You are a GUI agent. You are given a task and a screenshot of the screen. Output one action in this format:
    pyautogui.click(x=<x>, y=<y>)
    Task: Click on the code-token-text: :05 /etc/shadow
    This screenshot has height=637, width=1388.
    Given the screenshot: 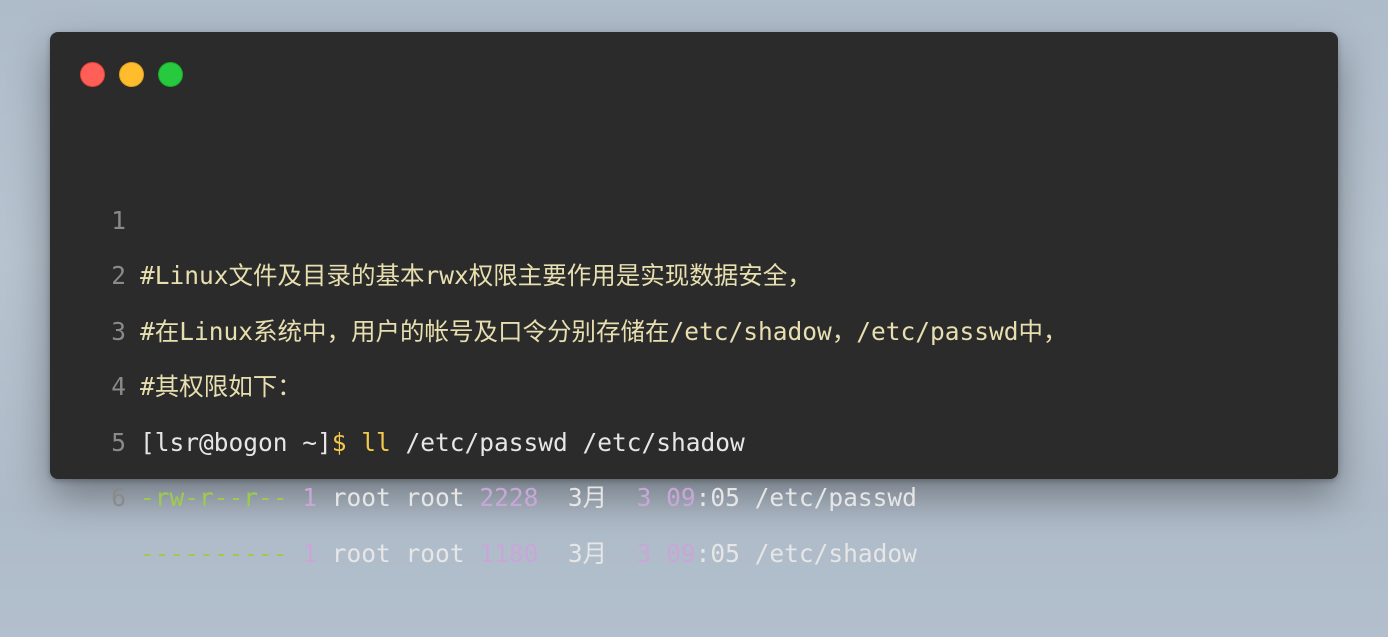 What is the action you would take?
    pyautogui.click(x=806, y=553)
    